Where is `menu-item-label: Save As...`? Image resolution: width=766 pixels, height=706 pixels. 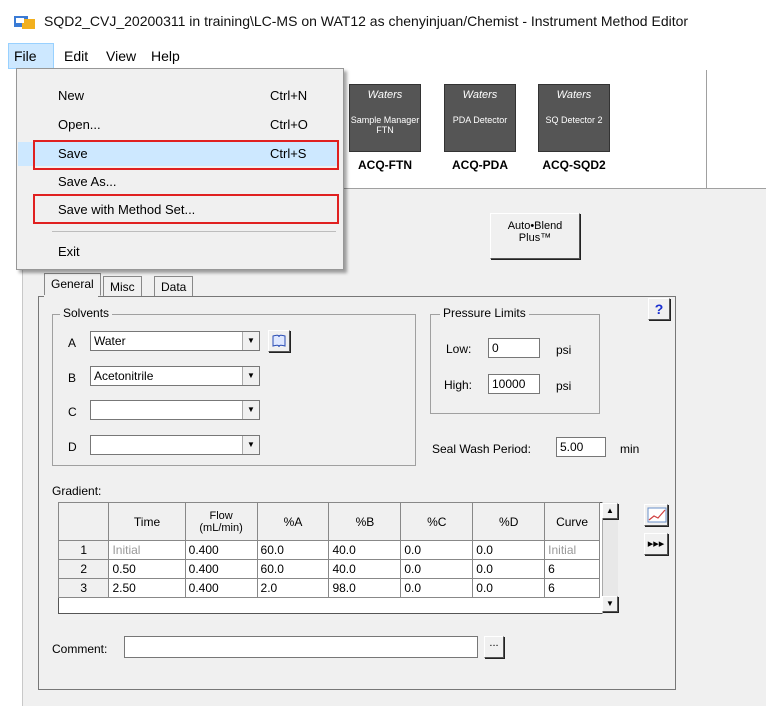
menu-item-label: Save As... is located at coordinates (87, 181).